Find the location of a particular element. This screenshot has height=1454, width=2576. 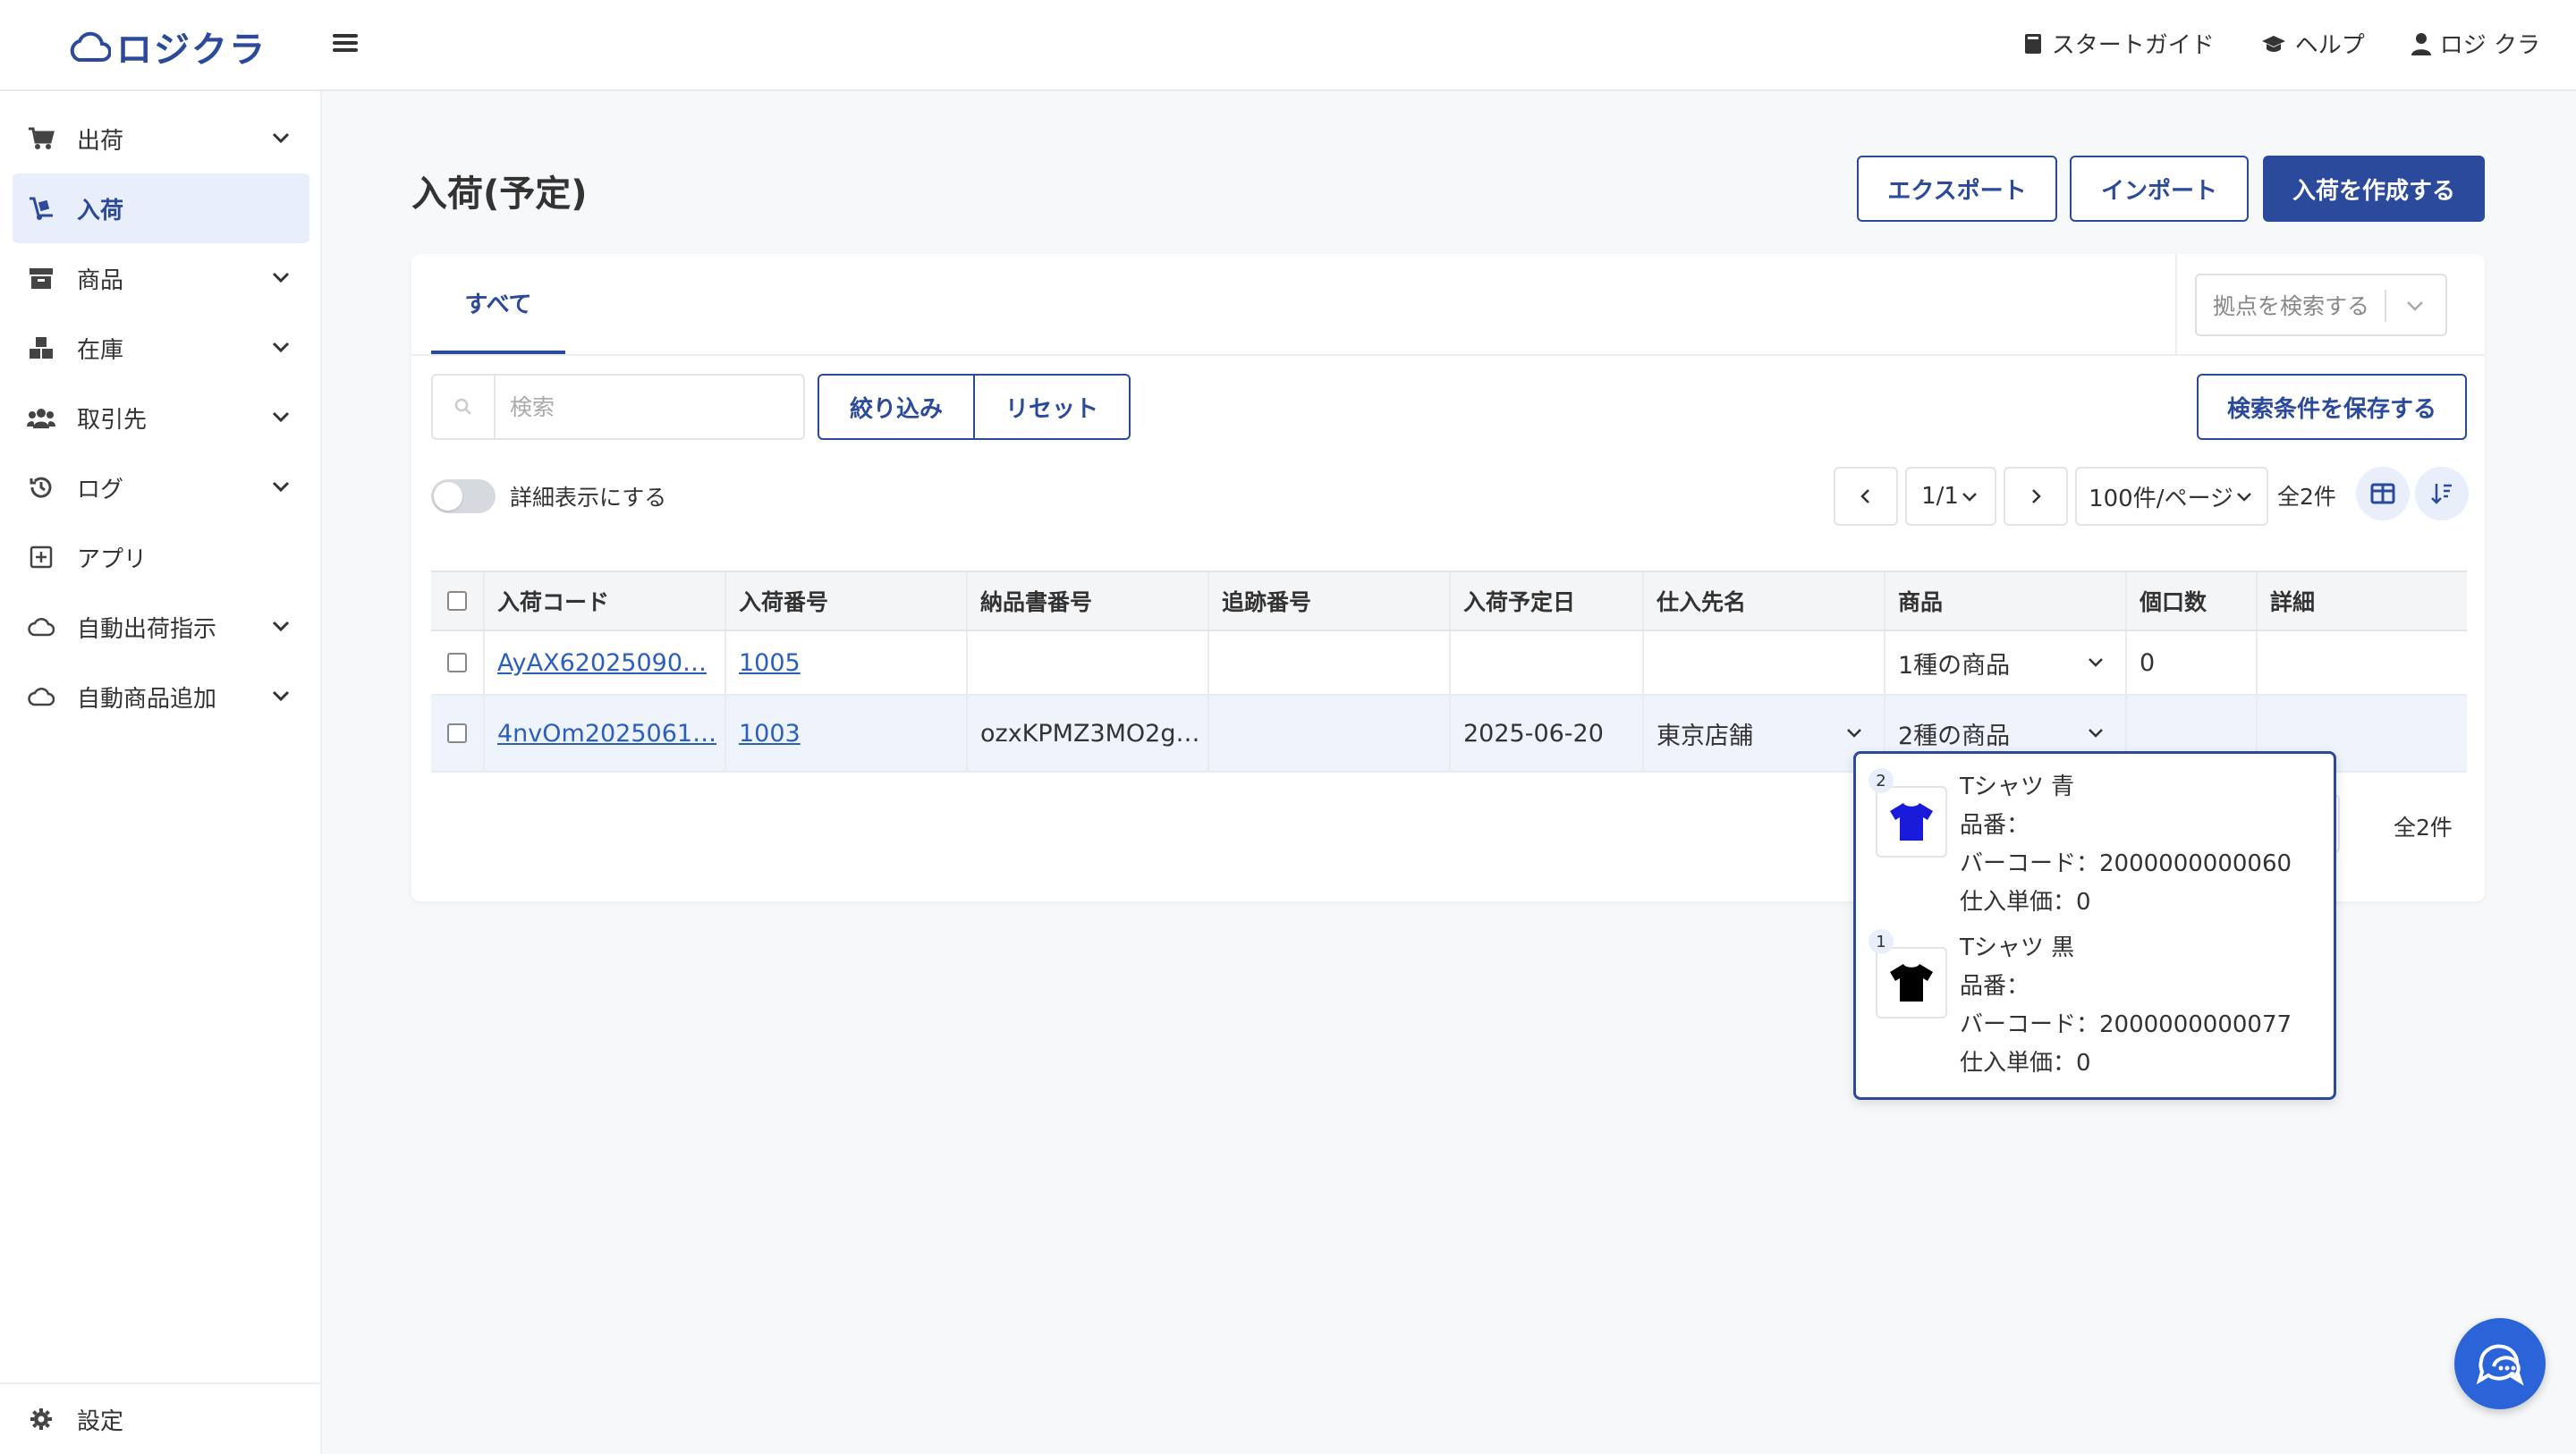

date-cell: 2025-06-20 is located at coordinates (1547, 734).